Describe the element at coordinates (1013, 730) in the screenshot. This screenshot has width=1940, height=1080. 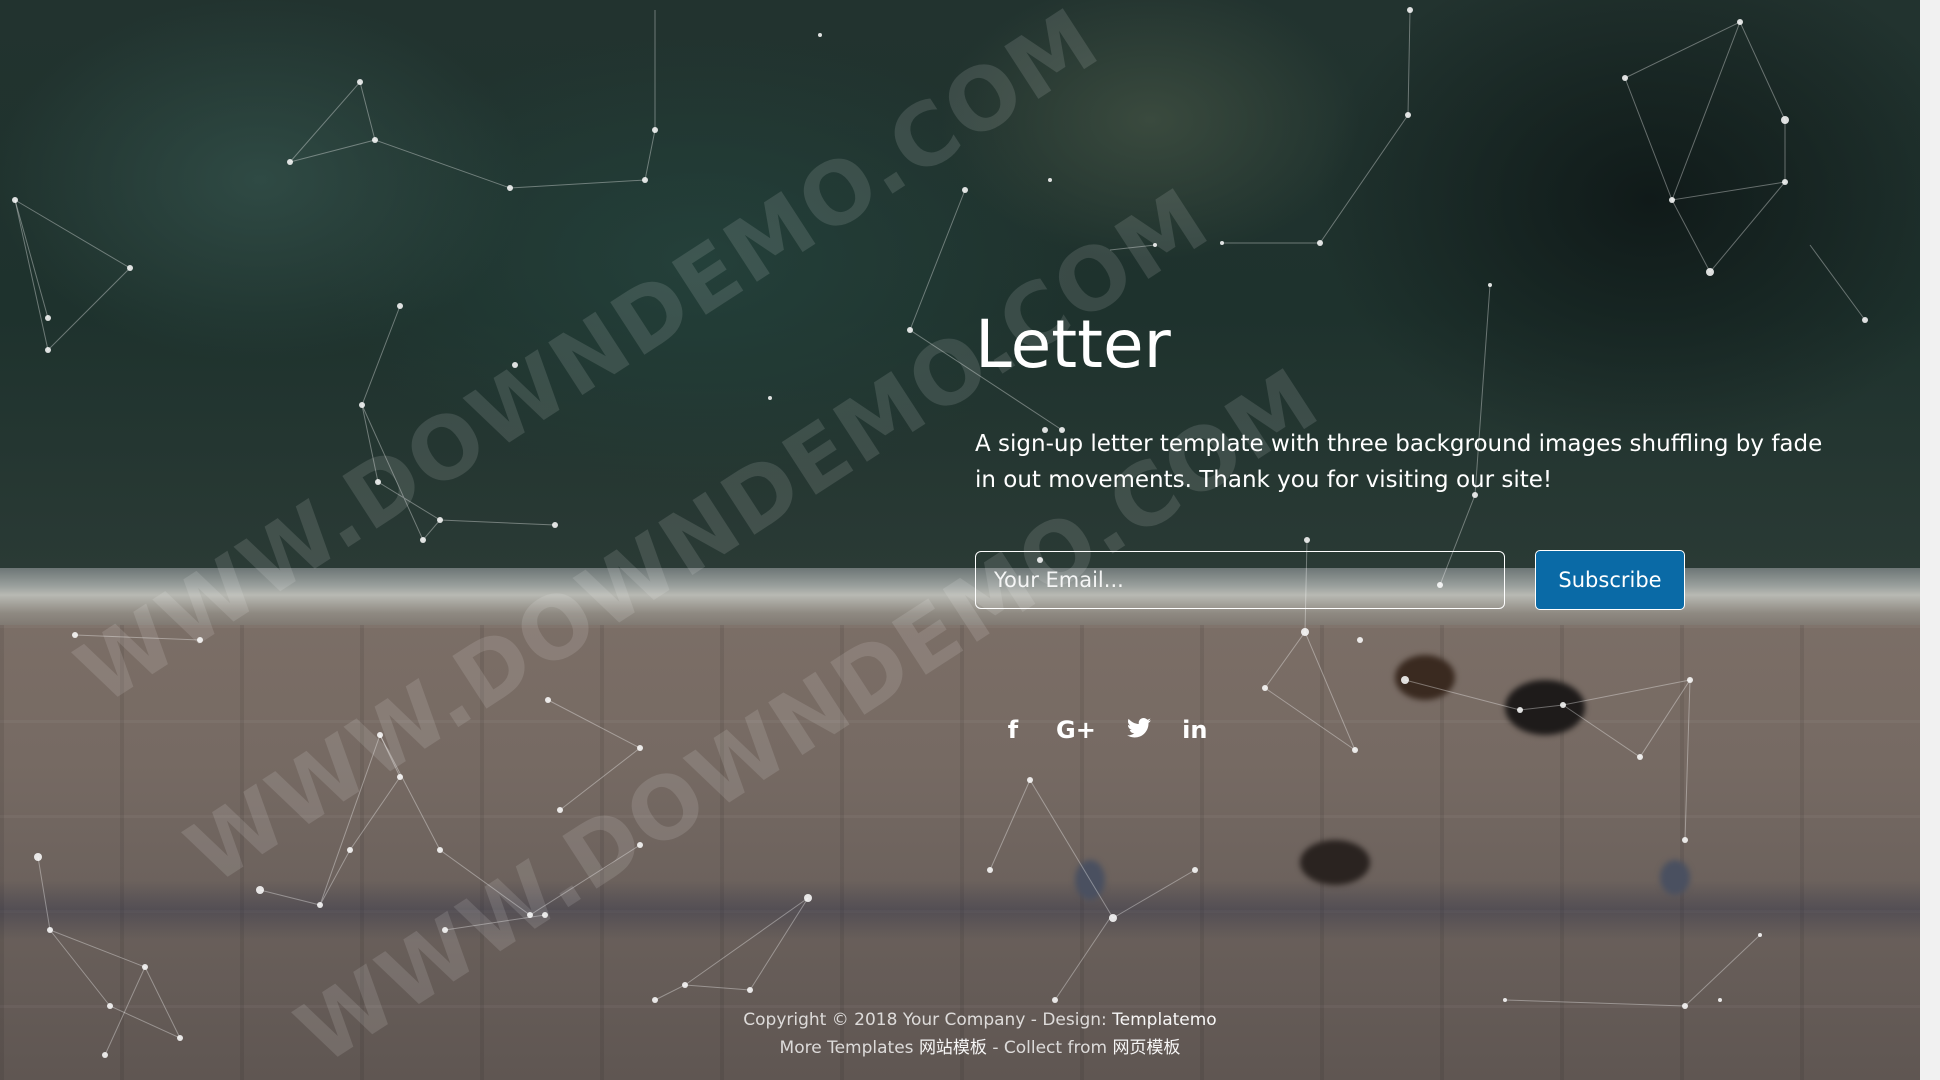
I see `facebook-icon: f` at that location.